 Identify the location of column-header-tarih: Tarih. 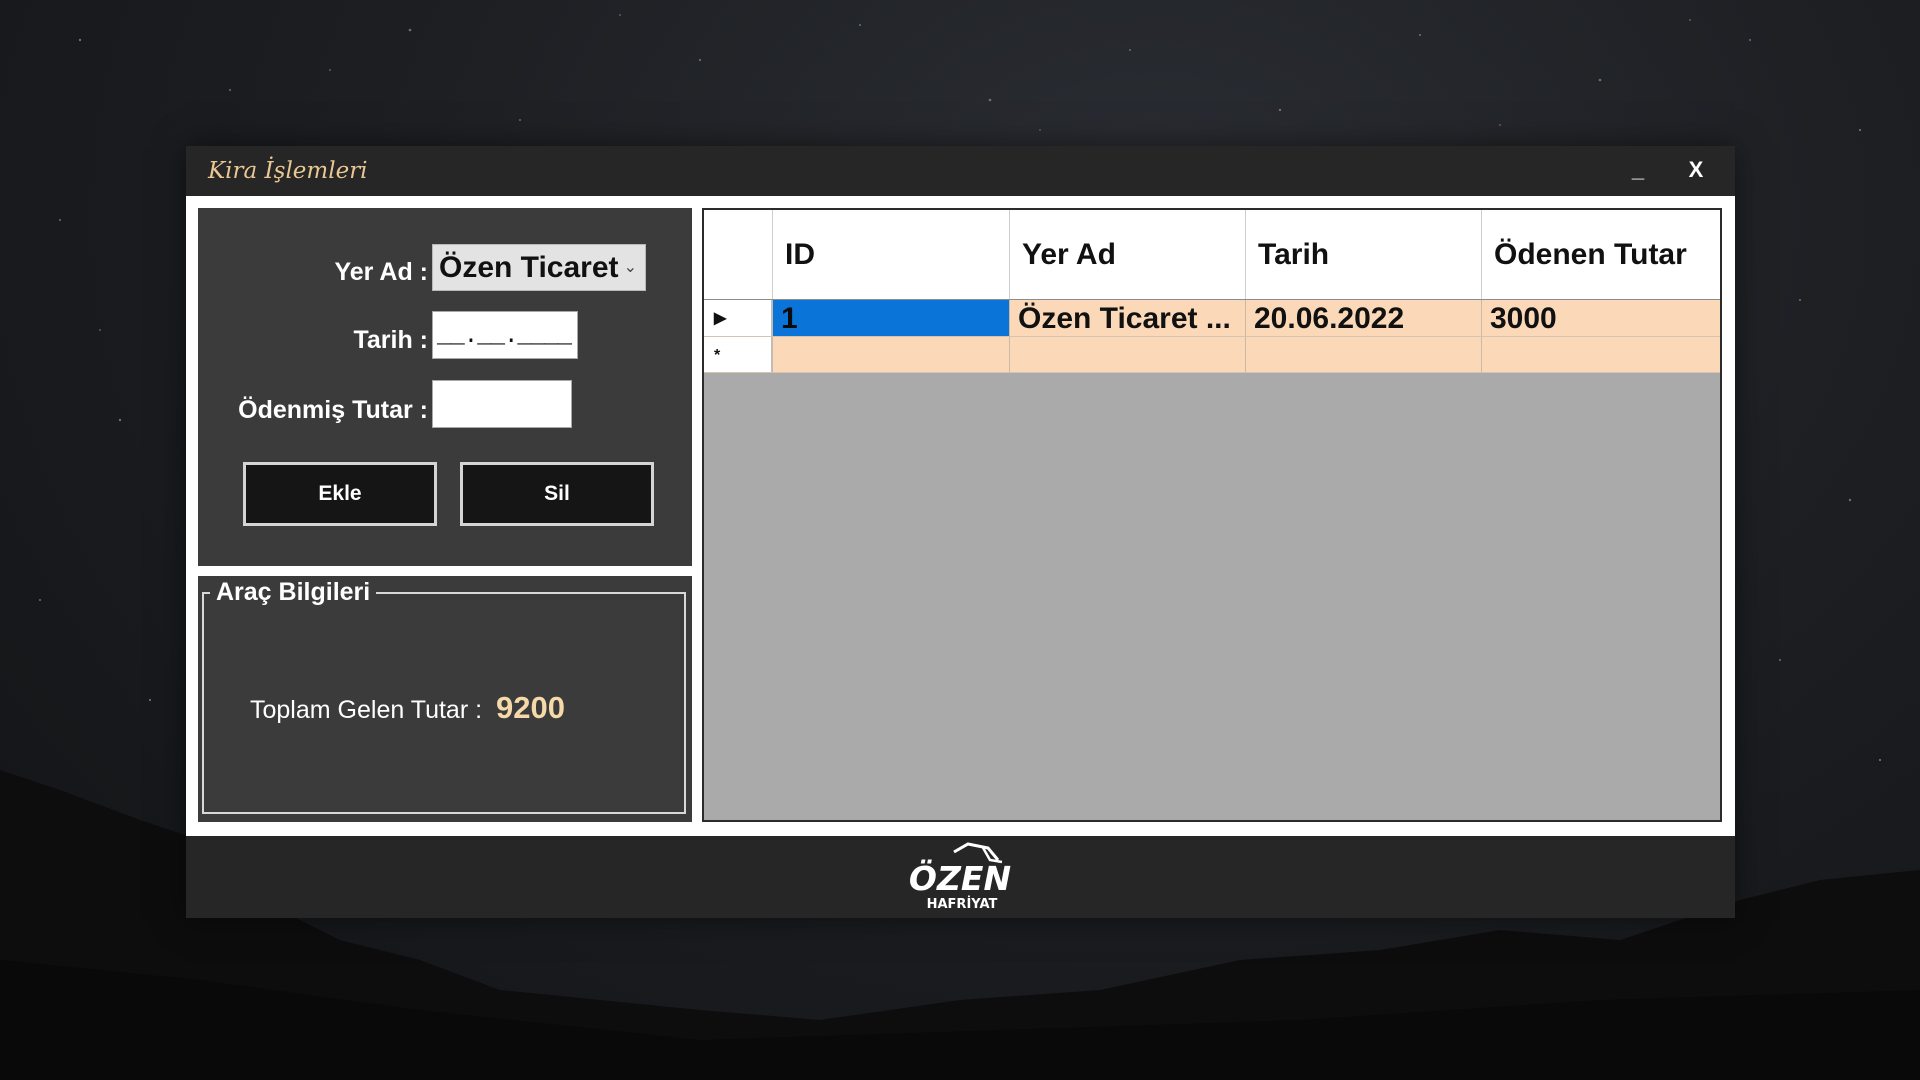
(1363, 254).